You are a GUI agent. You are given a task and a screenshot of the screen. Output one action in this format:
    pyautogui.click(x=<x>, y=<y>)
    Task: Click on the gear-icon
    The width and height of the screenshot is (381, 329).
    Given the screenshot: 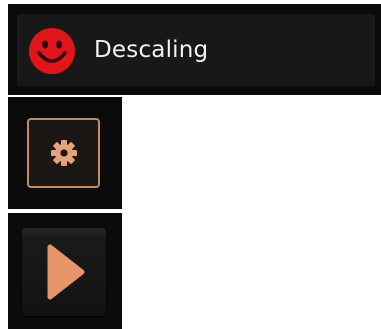 What is the action you would take?
    pyautogui.click(x=64, y=153)
    